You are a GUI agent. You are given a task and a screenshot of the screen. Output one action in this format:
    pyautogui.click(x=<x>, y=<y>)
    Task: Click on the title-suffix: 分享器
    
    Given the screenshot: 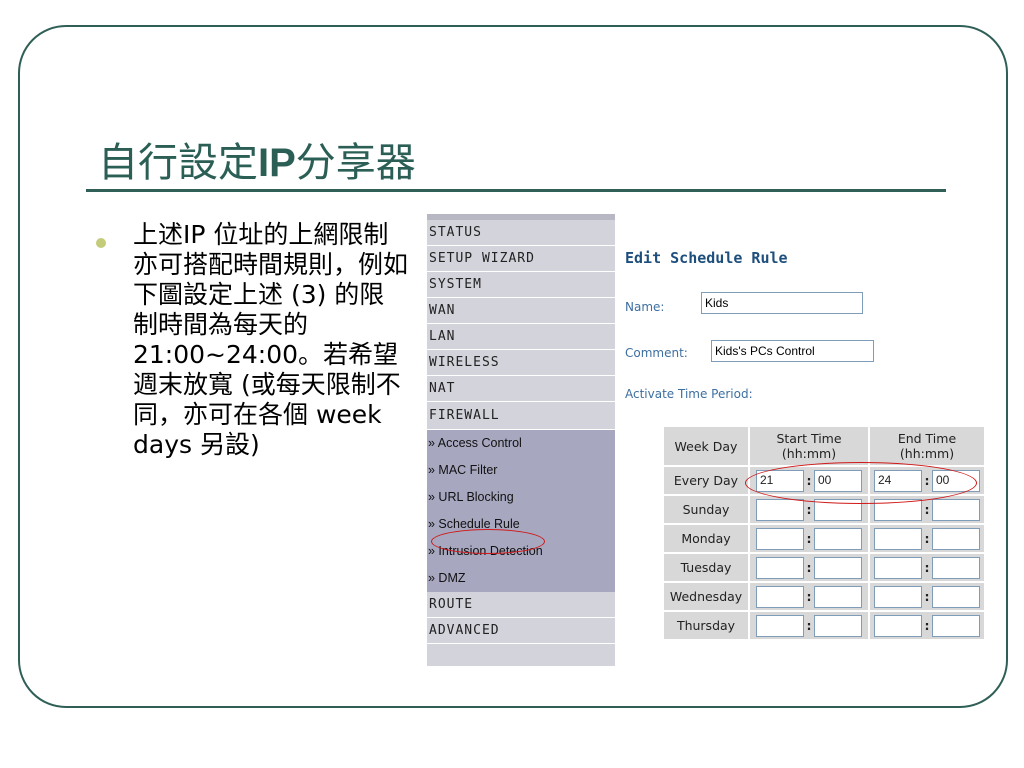 What is the action you would take?
    pyautogui.click(x=355, y=163)
    